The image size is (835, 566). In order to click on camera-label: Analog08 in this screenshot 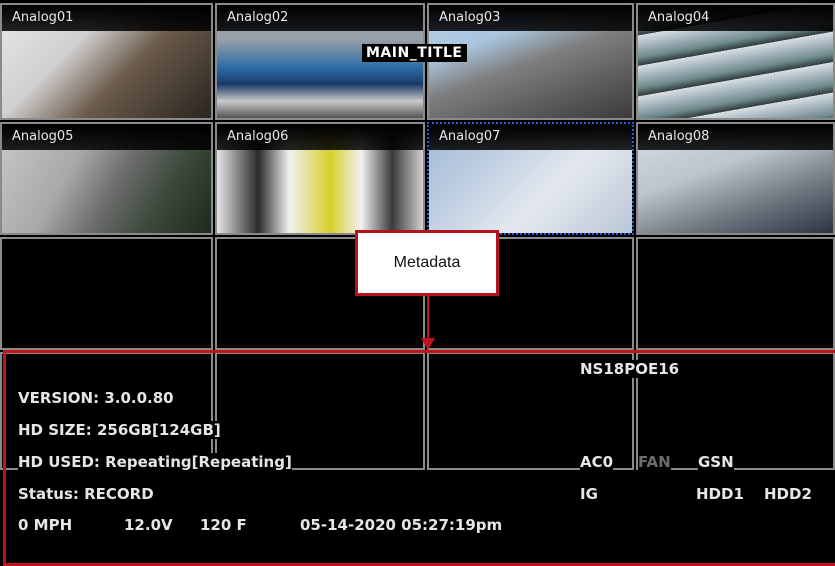, I will do `click(735, 137)`.